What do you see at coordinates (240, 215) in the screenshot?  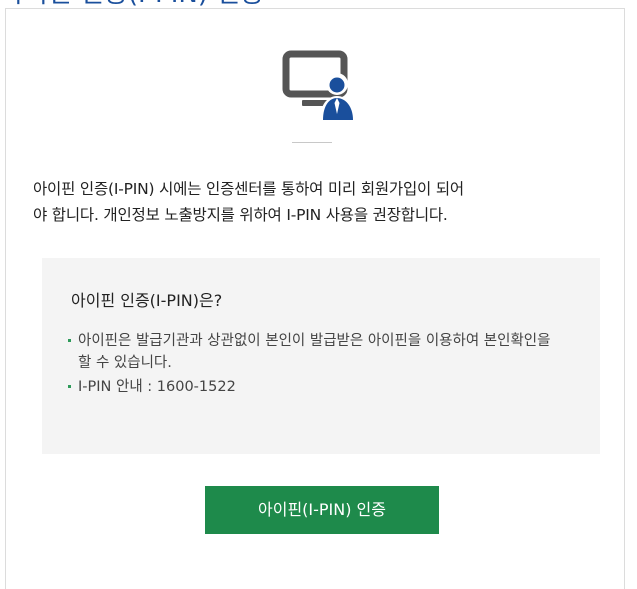 I see `description-line-2: 야 합니다. 개인정보 노출방지를 위하여 I-PIN 사용을 권장합니다.` at bounding box center [240, 215].